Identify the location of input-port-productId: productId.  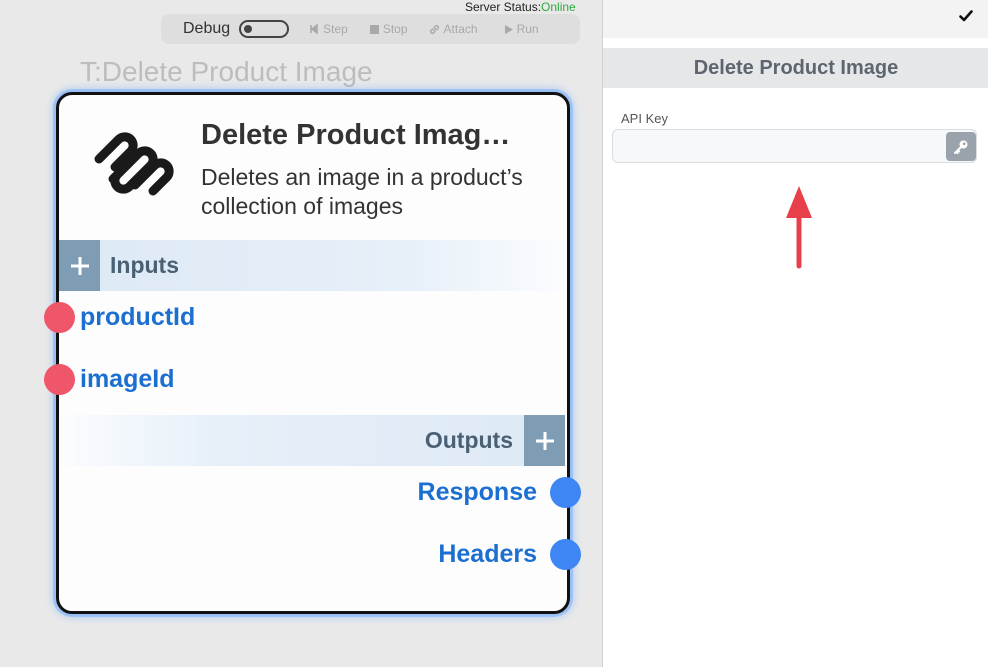
(137, 317).